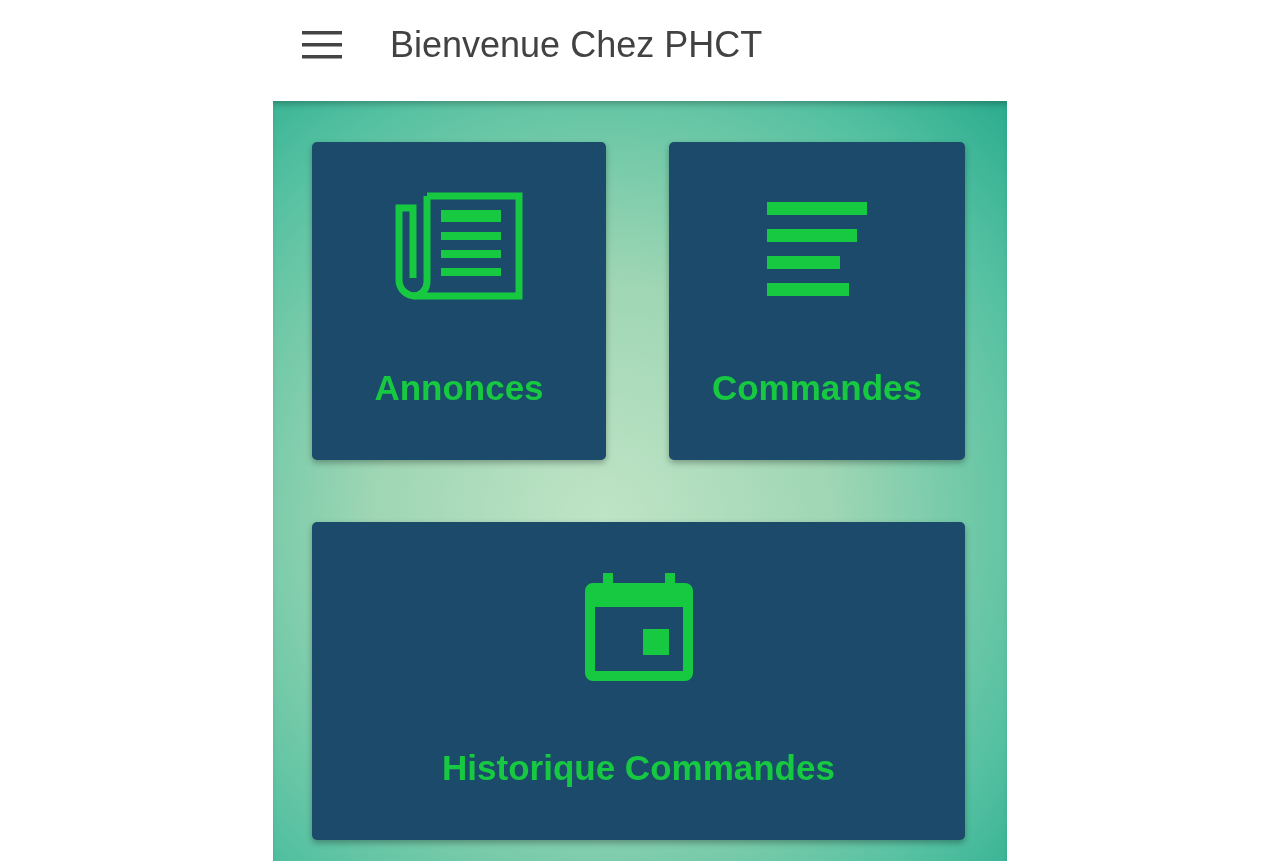 This screenshot has width=1280, height=861. Describe the element at coordinates (576, 44) in the screenshot. I see `app-title: Bienvenue Chez PHCT` at that location.